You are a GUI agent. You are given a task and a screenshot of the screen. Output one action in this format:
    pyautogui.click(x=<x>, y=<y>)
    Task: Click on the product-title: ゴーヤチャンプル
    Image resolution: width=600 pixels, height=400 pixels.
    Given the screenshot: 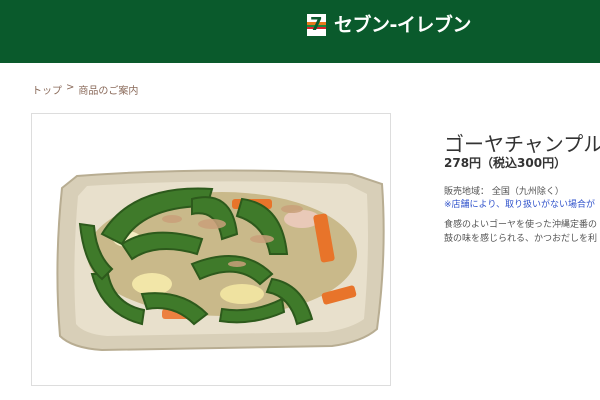 What is the action you would take?
    pyautogui.click(x=522, y=144)
    